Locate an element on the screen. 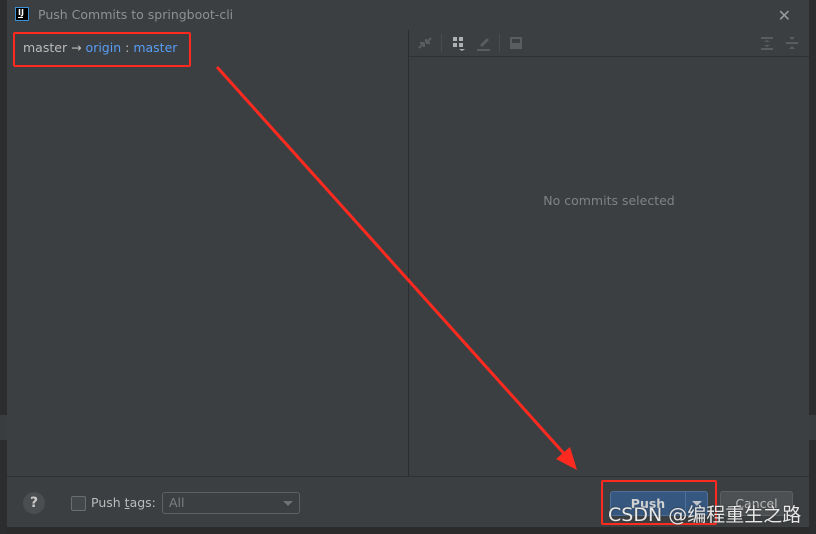 This screenshot has width=816, height=534. background-right is located at coordinates (812, 267).